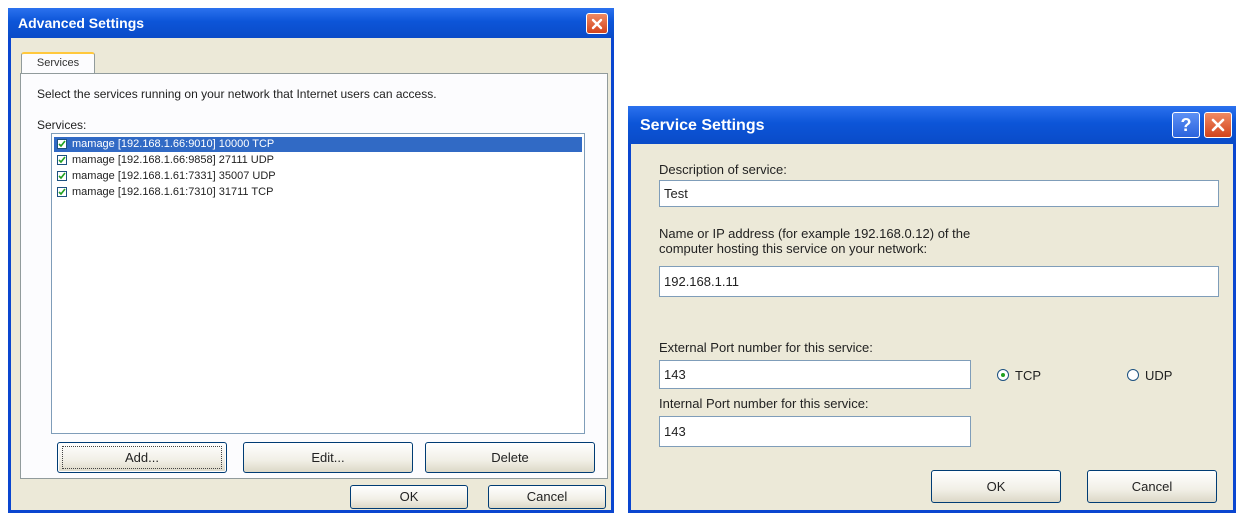 Image resolution: width=1238 pixels, height=515 pixels. I want to click on services-list-label: Services:, so click(62, 125).